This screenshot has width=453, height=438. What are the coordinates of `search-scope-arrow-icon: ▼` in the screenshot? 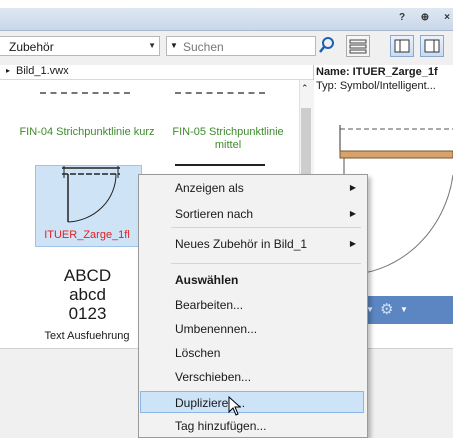 It's located at (174, 45).